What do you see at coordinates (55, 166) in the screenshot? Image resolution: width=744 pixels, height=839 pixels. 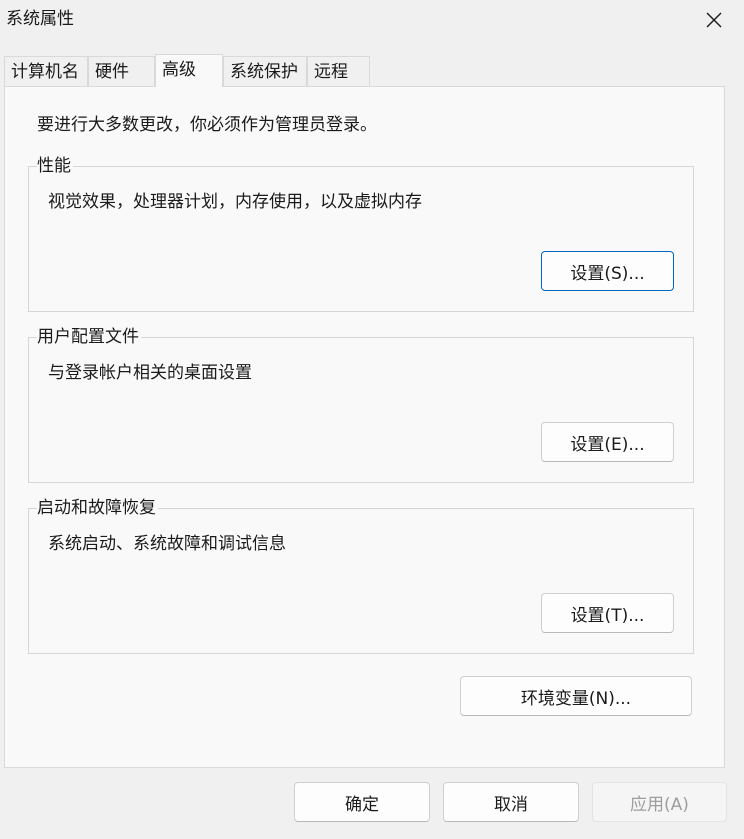 I see `group-label: 性能` at bounding box center [55, 166].